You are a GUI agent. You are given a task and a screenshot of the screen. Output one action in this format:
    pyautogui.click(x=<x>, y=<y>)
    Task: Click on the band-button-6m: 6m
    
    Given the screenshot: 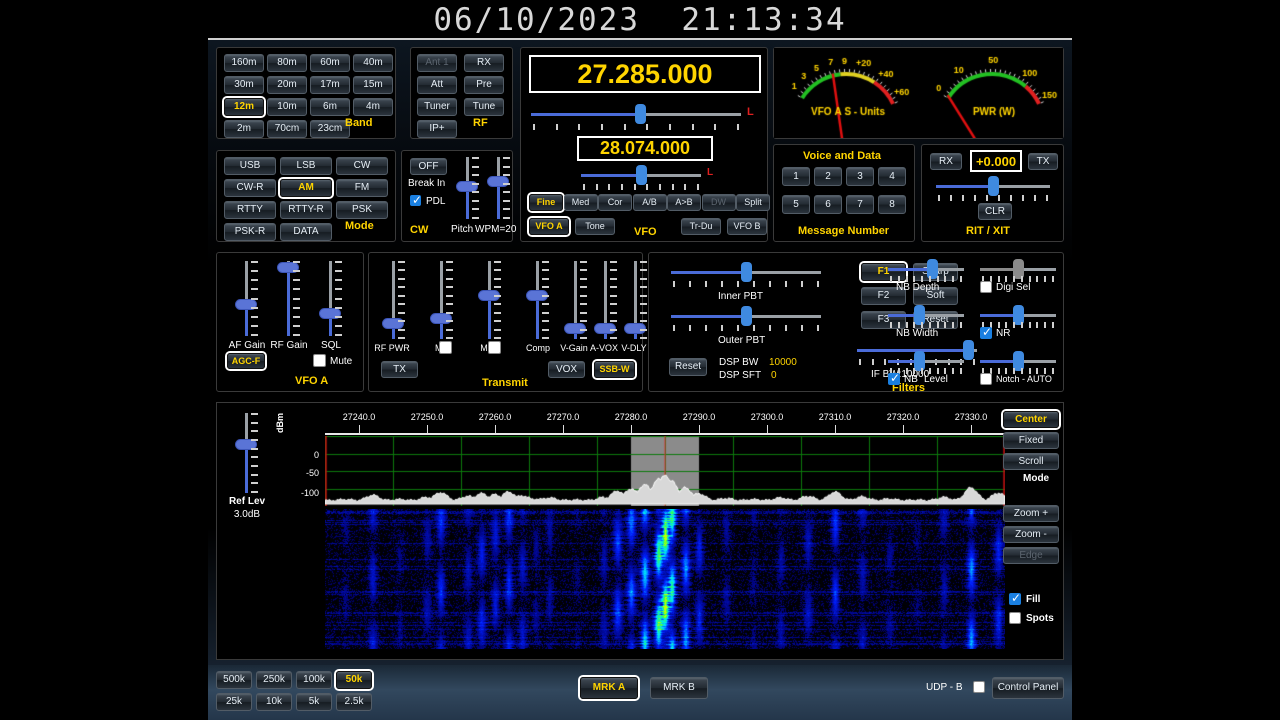 What is the action you would take?
    pyautogui.click(x=330, y=107)
    